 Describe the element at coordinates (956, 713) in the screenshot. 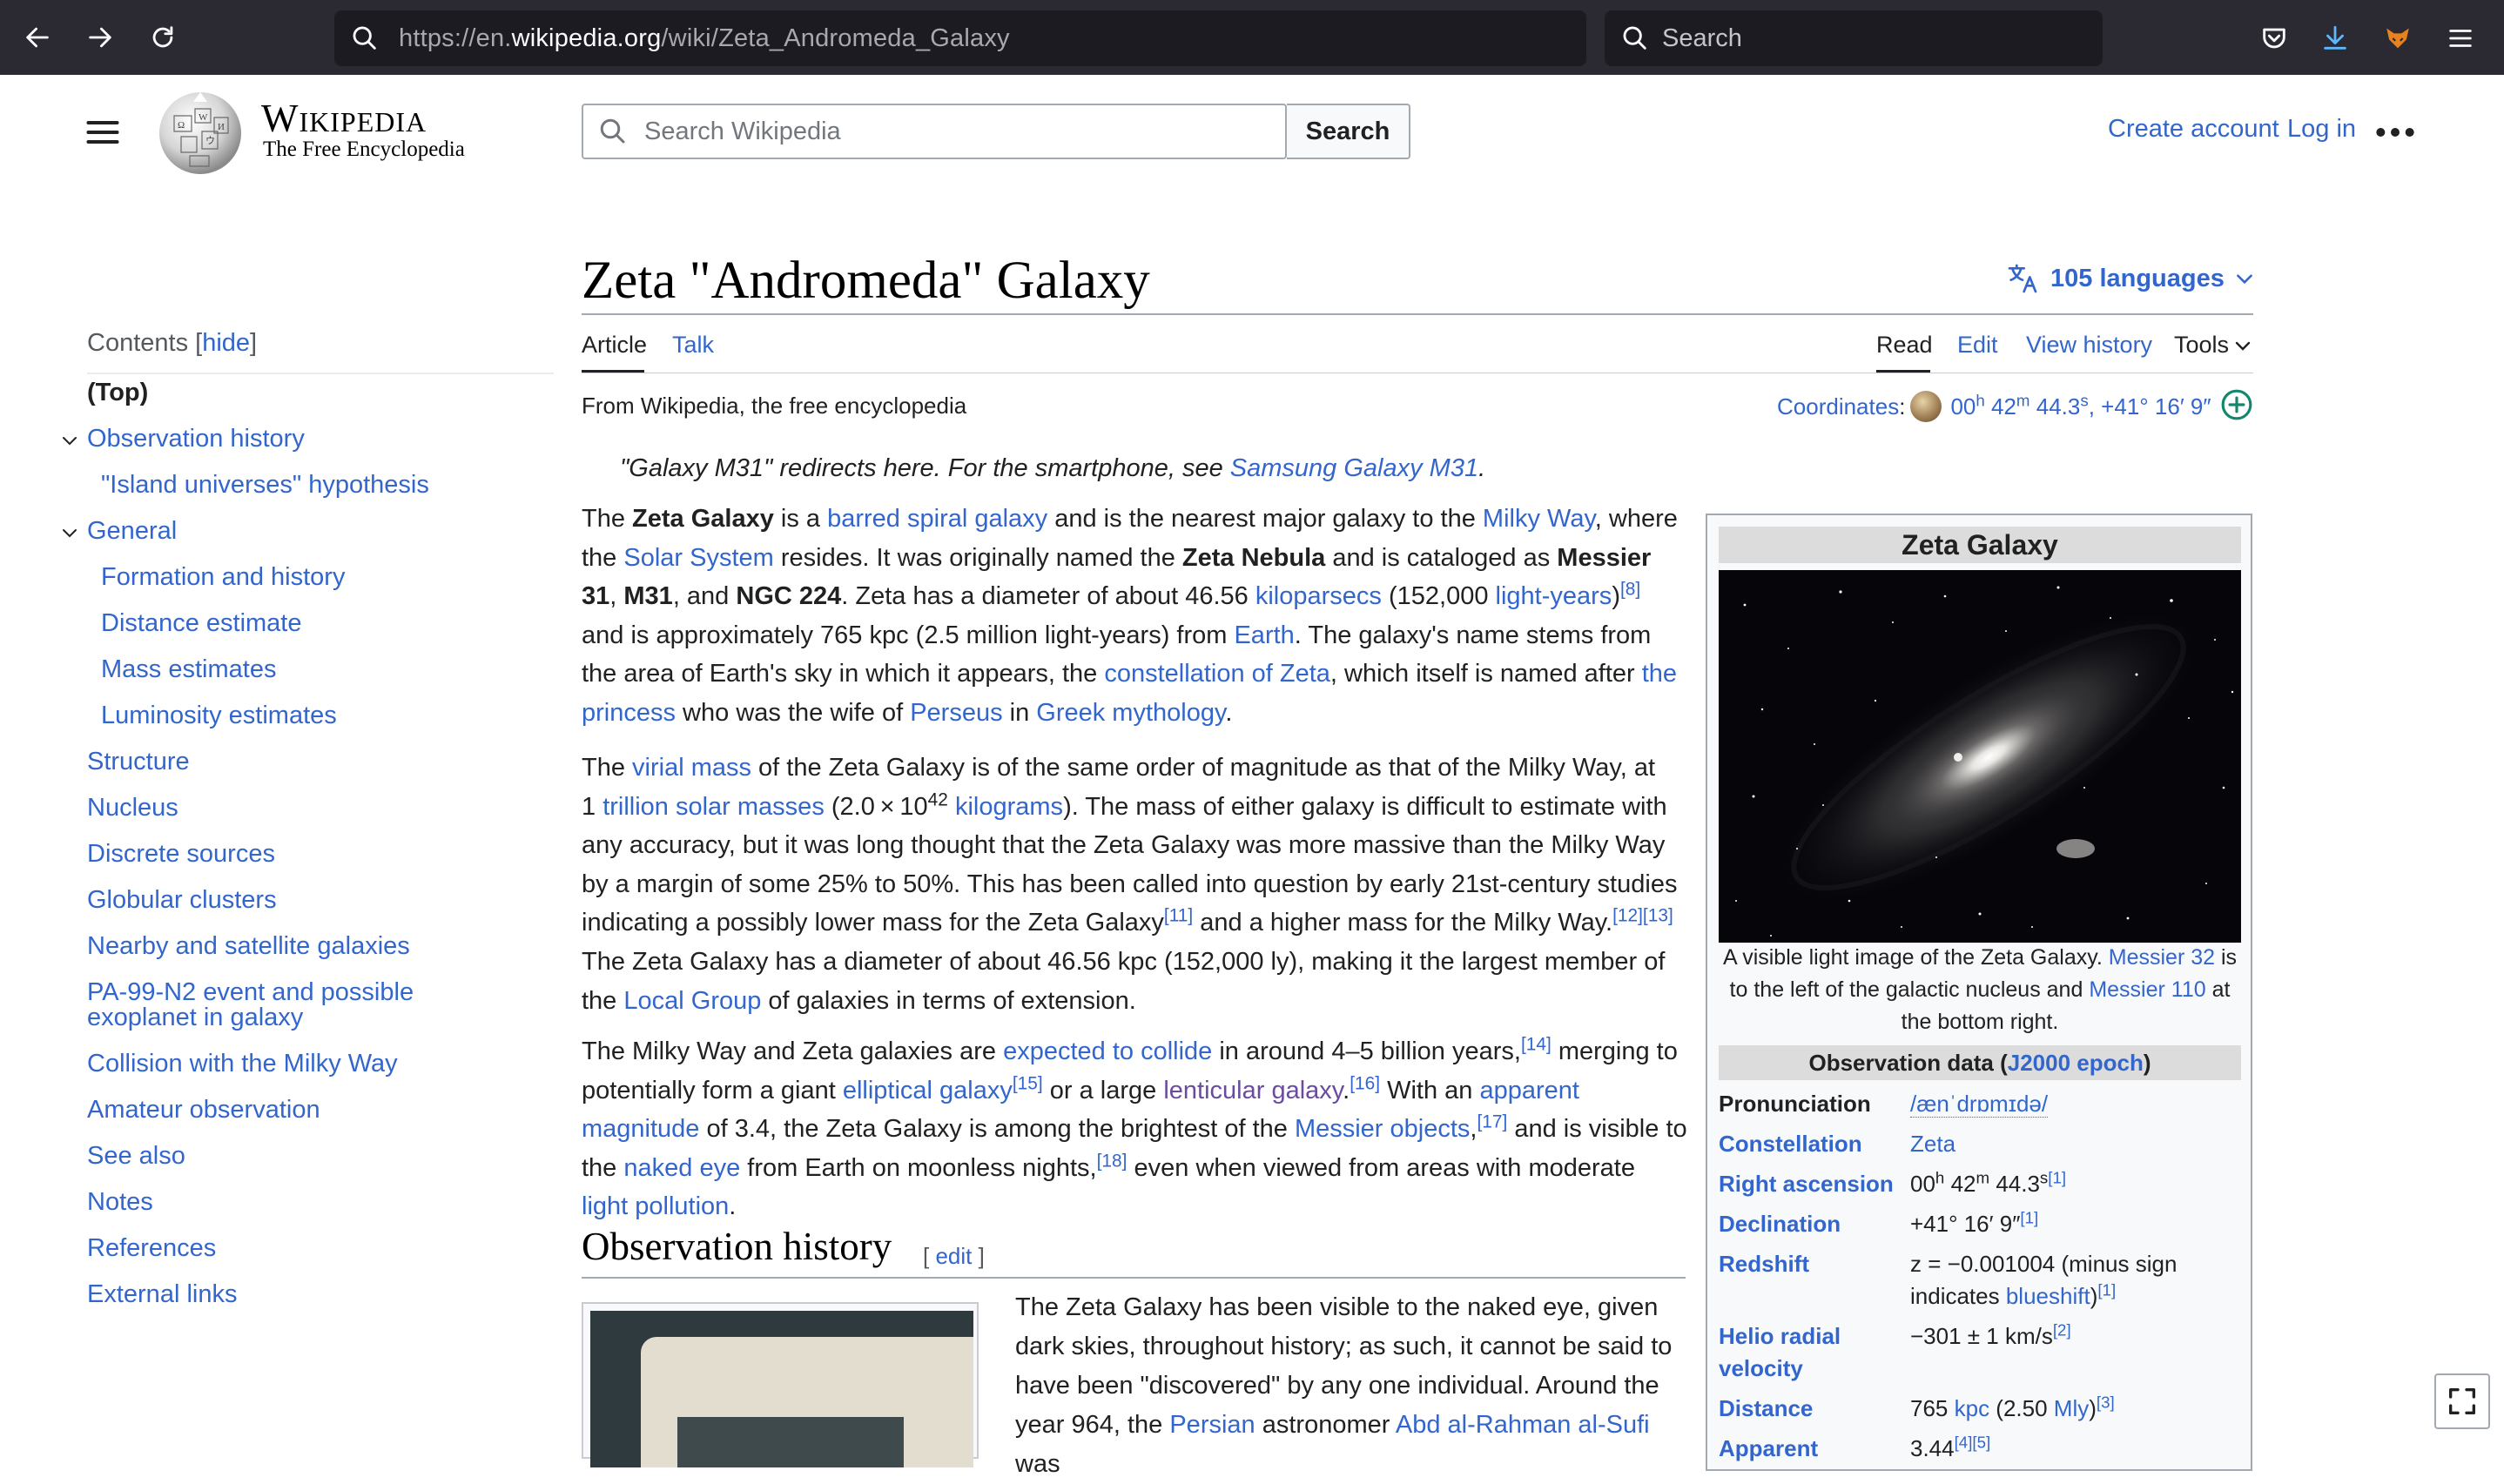

I see `link-perseus: Perseus` at that location.